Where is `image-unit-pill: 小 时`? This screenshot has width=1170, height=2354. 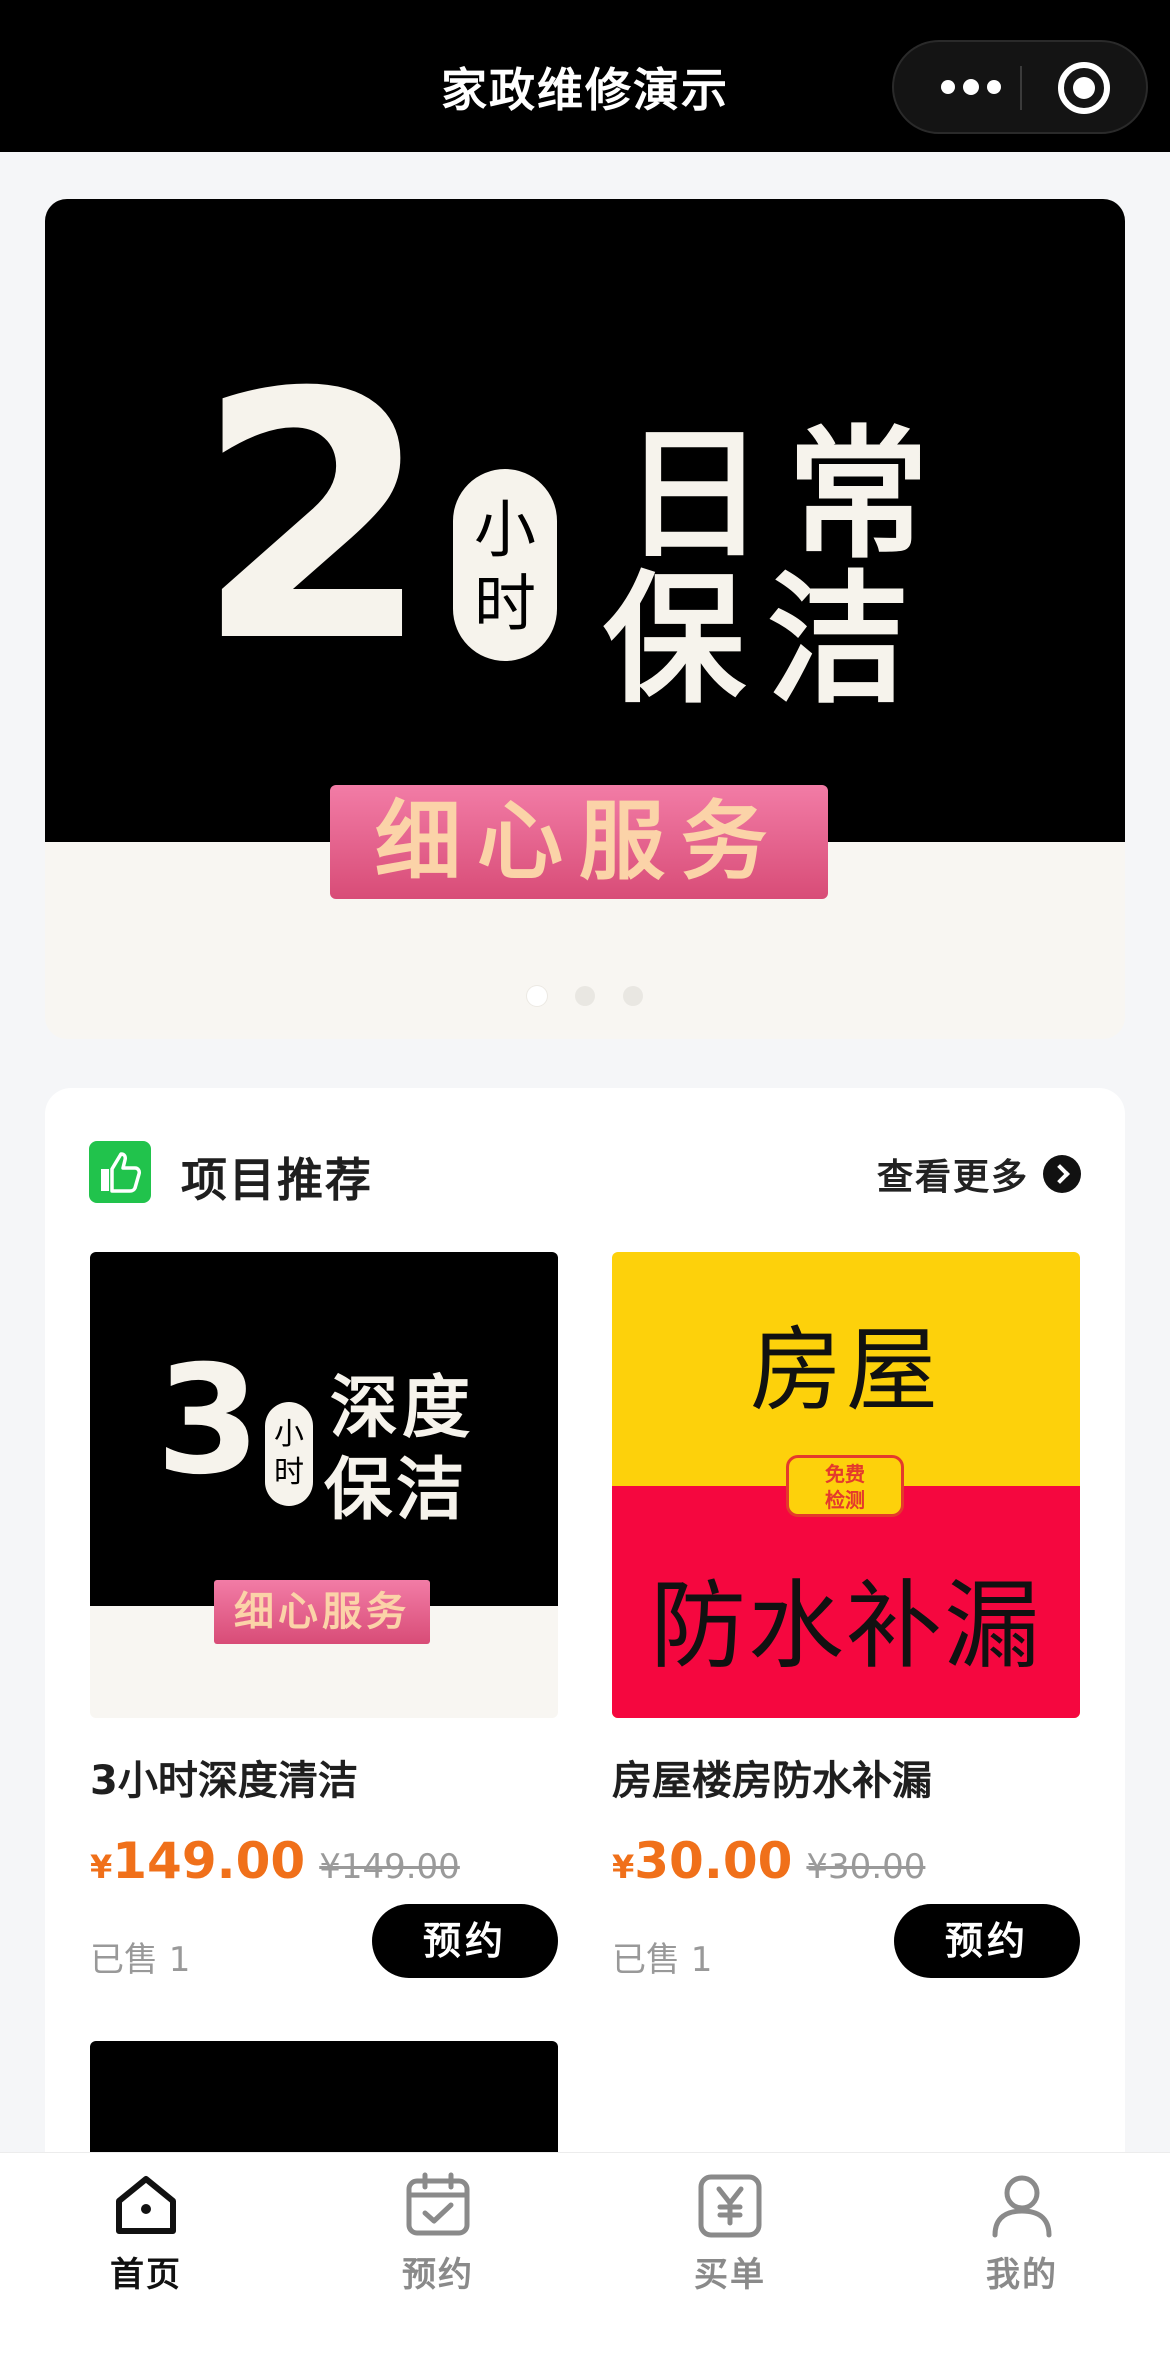 image-unit-pill: 小 时 is located at coordinates (289, 1454).